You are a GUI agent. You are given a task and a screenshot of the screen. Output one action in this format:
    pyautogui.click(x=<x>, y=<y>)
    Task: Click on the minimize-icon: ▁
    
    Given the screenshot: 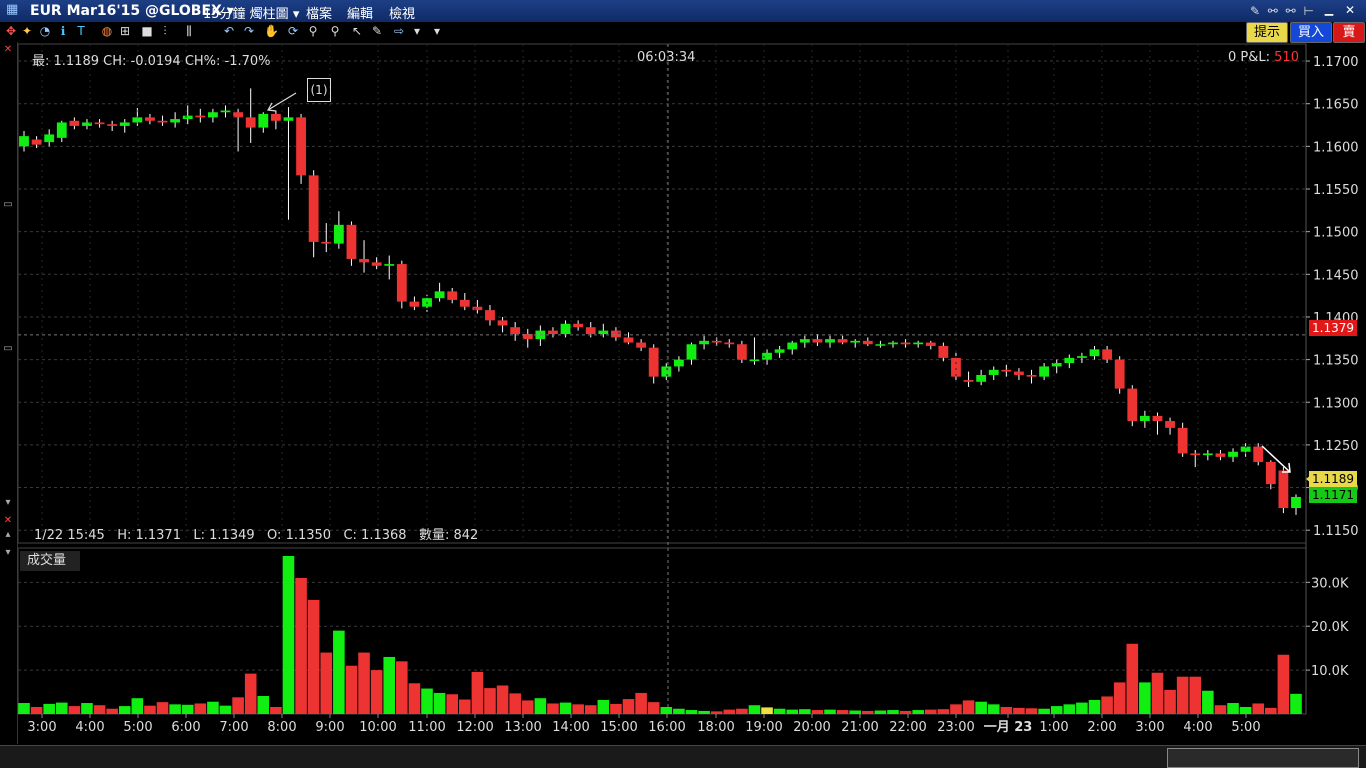 What is the action you would take?
    pyautogui.click(x=1329, y=10)
    